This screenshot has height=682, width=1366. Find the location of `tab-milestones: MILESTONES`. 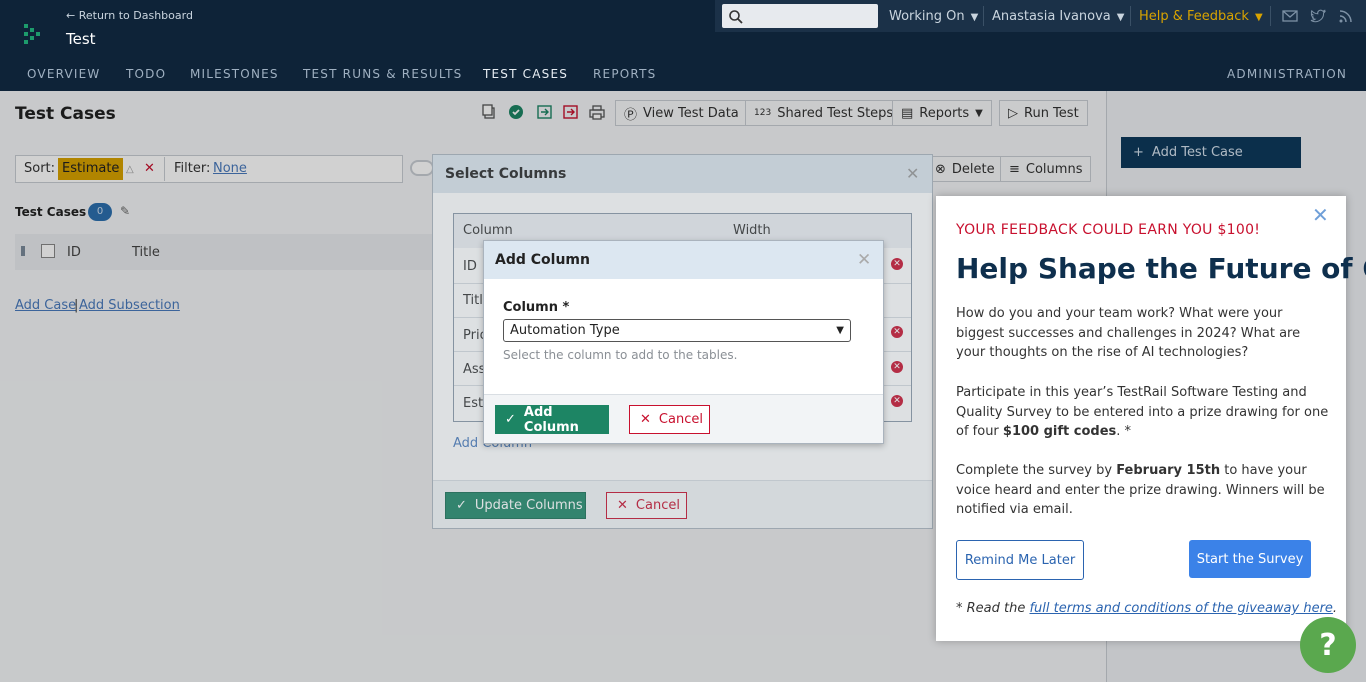

tab-milestones: MILESTONES is located at coordinates (234, 74).